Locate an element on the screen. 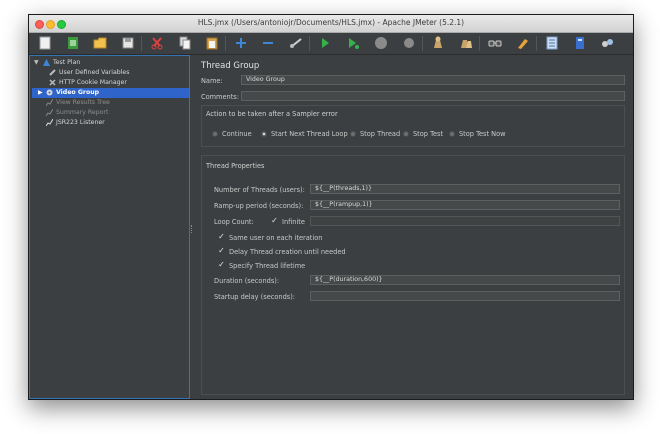 This screenshot has height=434, width=660. toolbar is located at coordinates (331, 44).